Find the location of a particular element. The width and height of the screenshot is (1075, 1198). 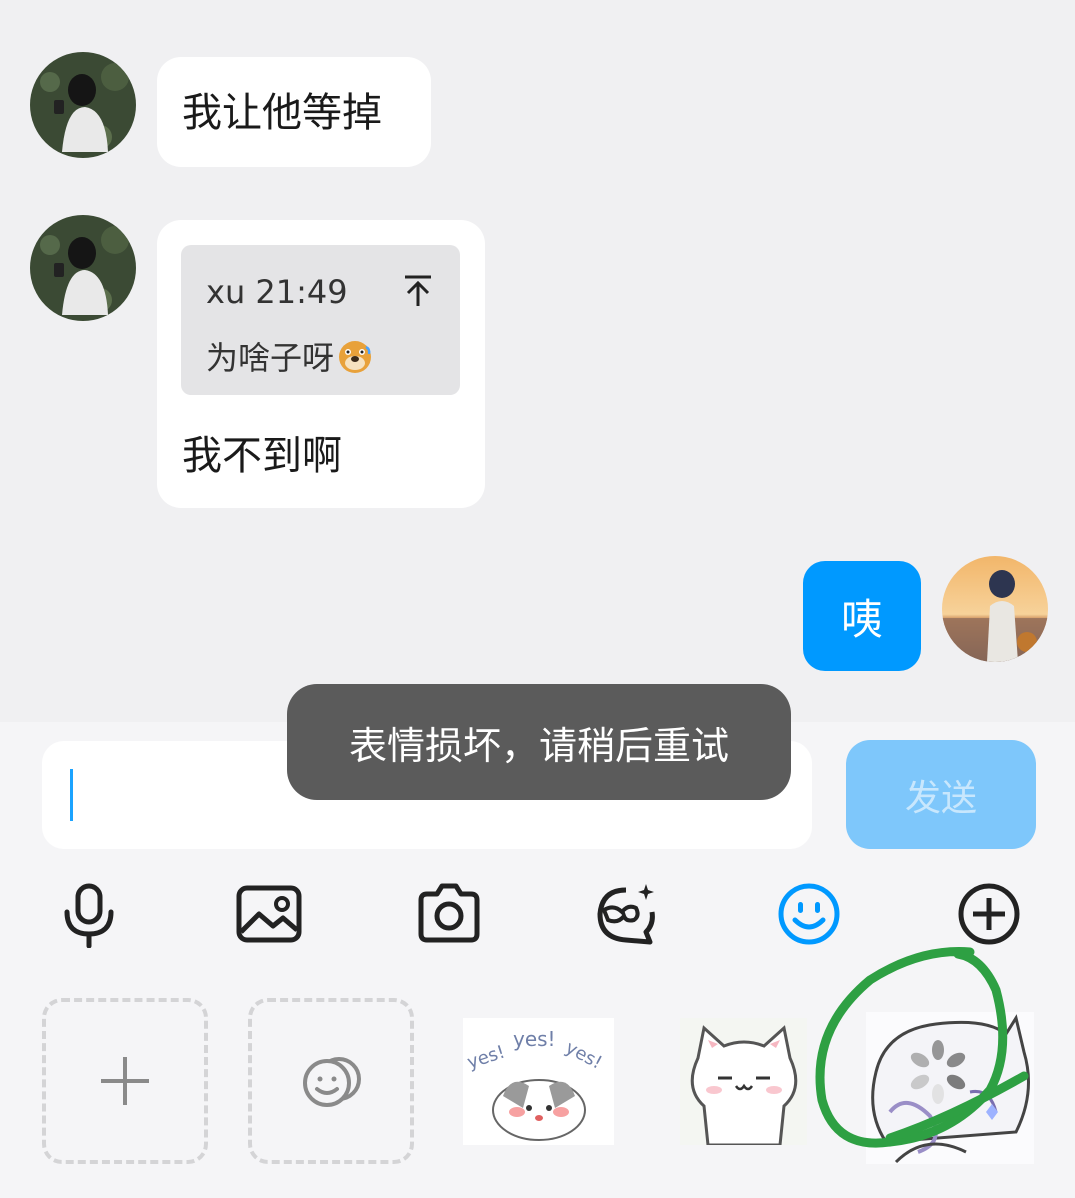

manage-stickers-button is located at coordinates (331, 1081).